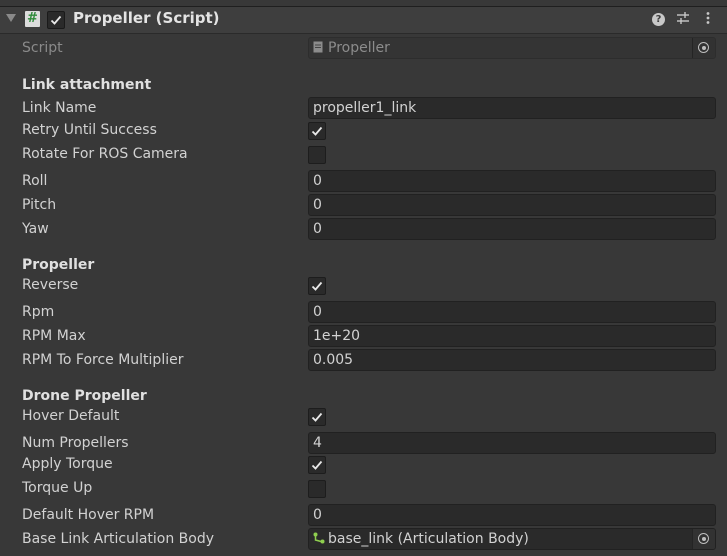 This screenshot has width=727, height=556. What do you see at coordinates (512, 205) in the screenshot?
I see `pitch-field: 0` at bounding box center [512, 205].